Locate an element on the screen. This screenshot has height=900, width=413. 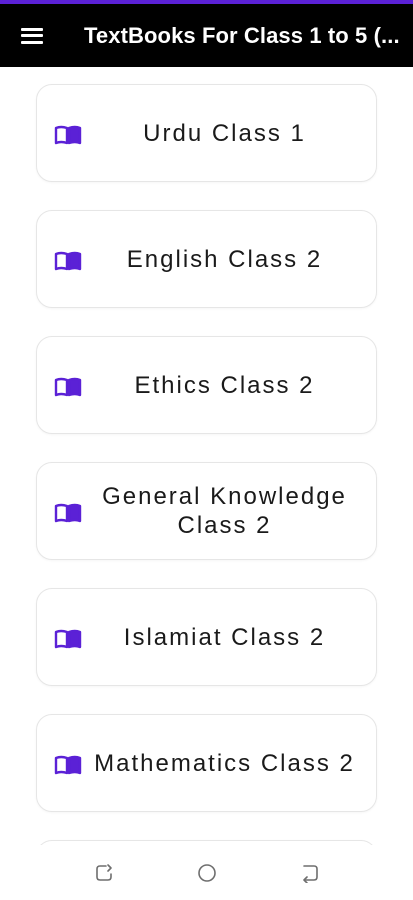
book-card-general-knowledge-class-2: General Knowledge Class 2 is located at coordinates (206, 511).